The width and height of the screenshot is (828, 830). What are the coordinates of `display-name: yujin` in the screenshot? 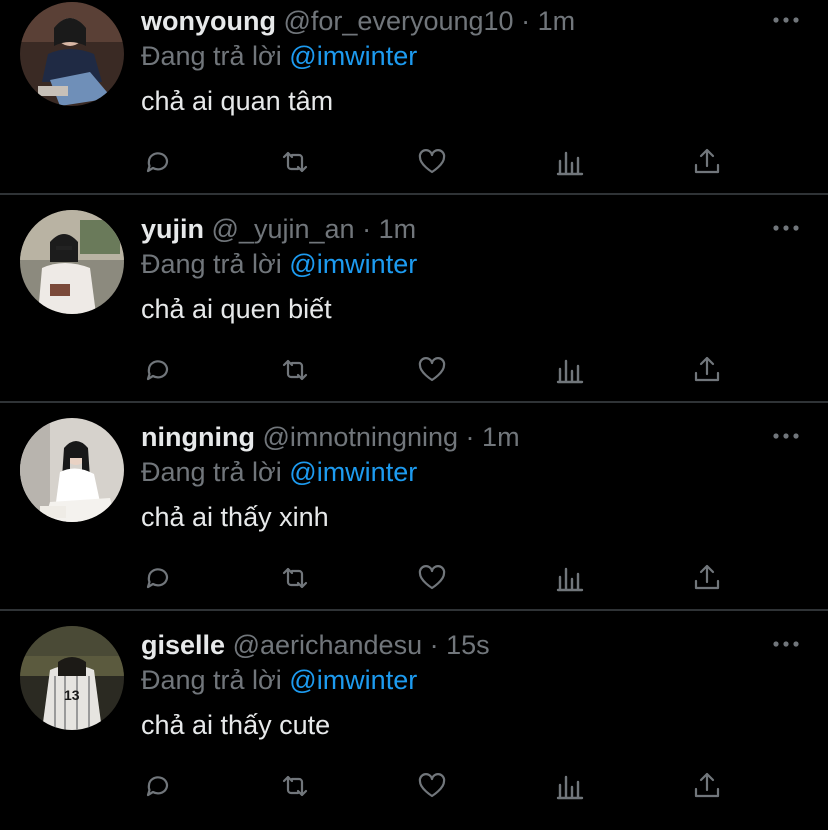 It's located at (172, 229).